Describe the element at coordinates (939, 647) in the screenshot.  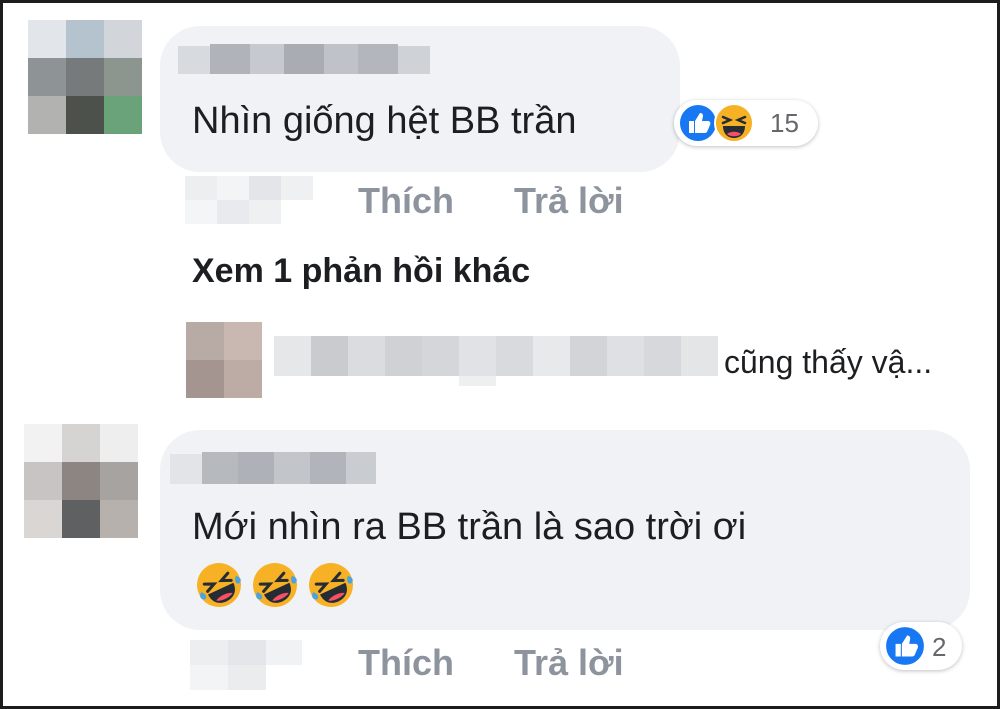
I see `reaction-count: 2` at that location.